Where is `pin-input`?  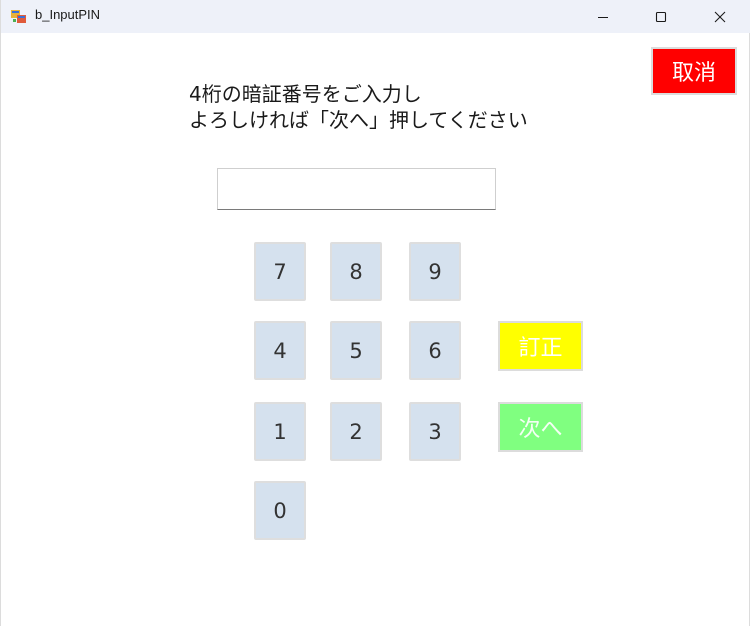
pin-input is located at coordinates (356, 189).